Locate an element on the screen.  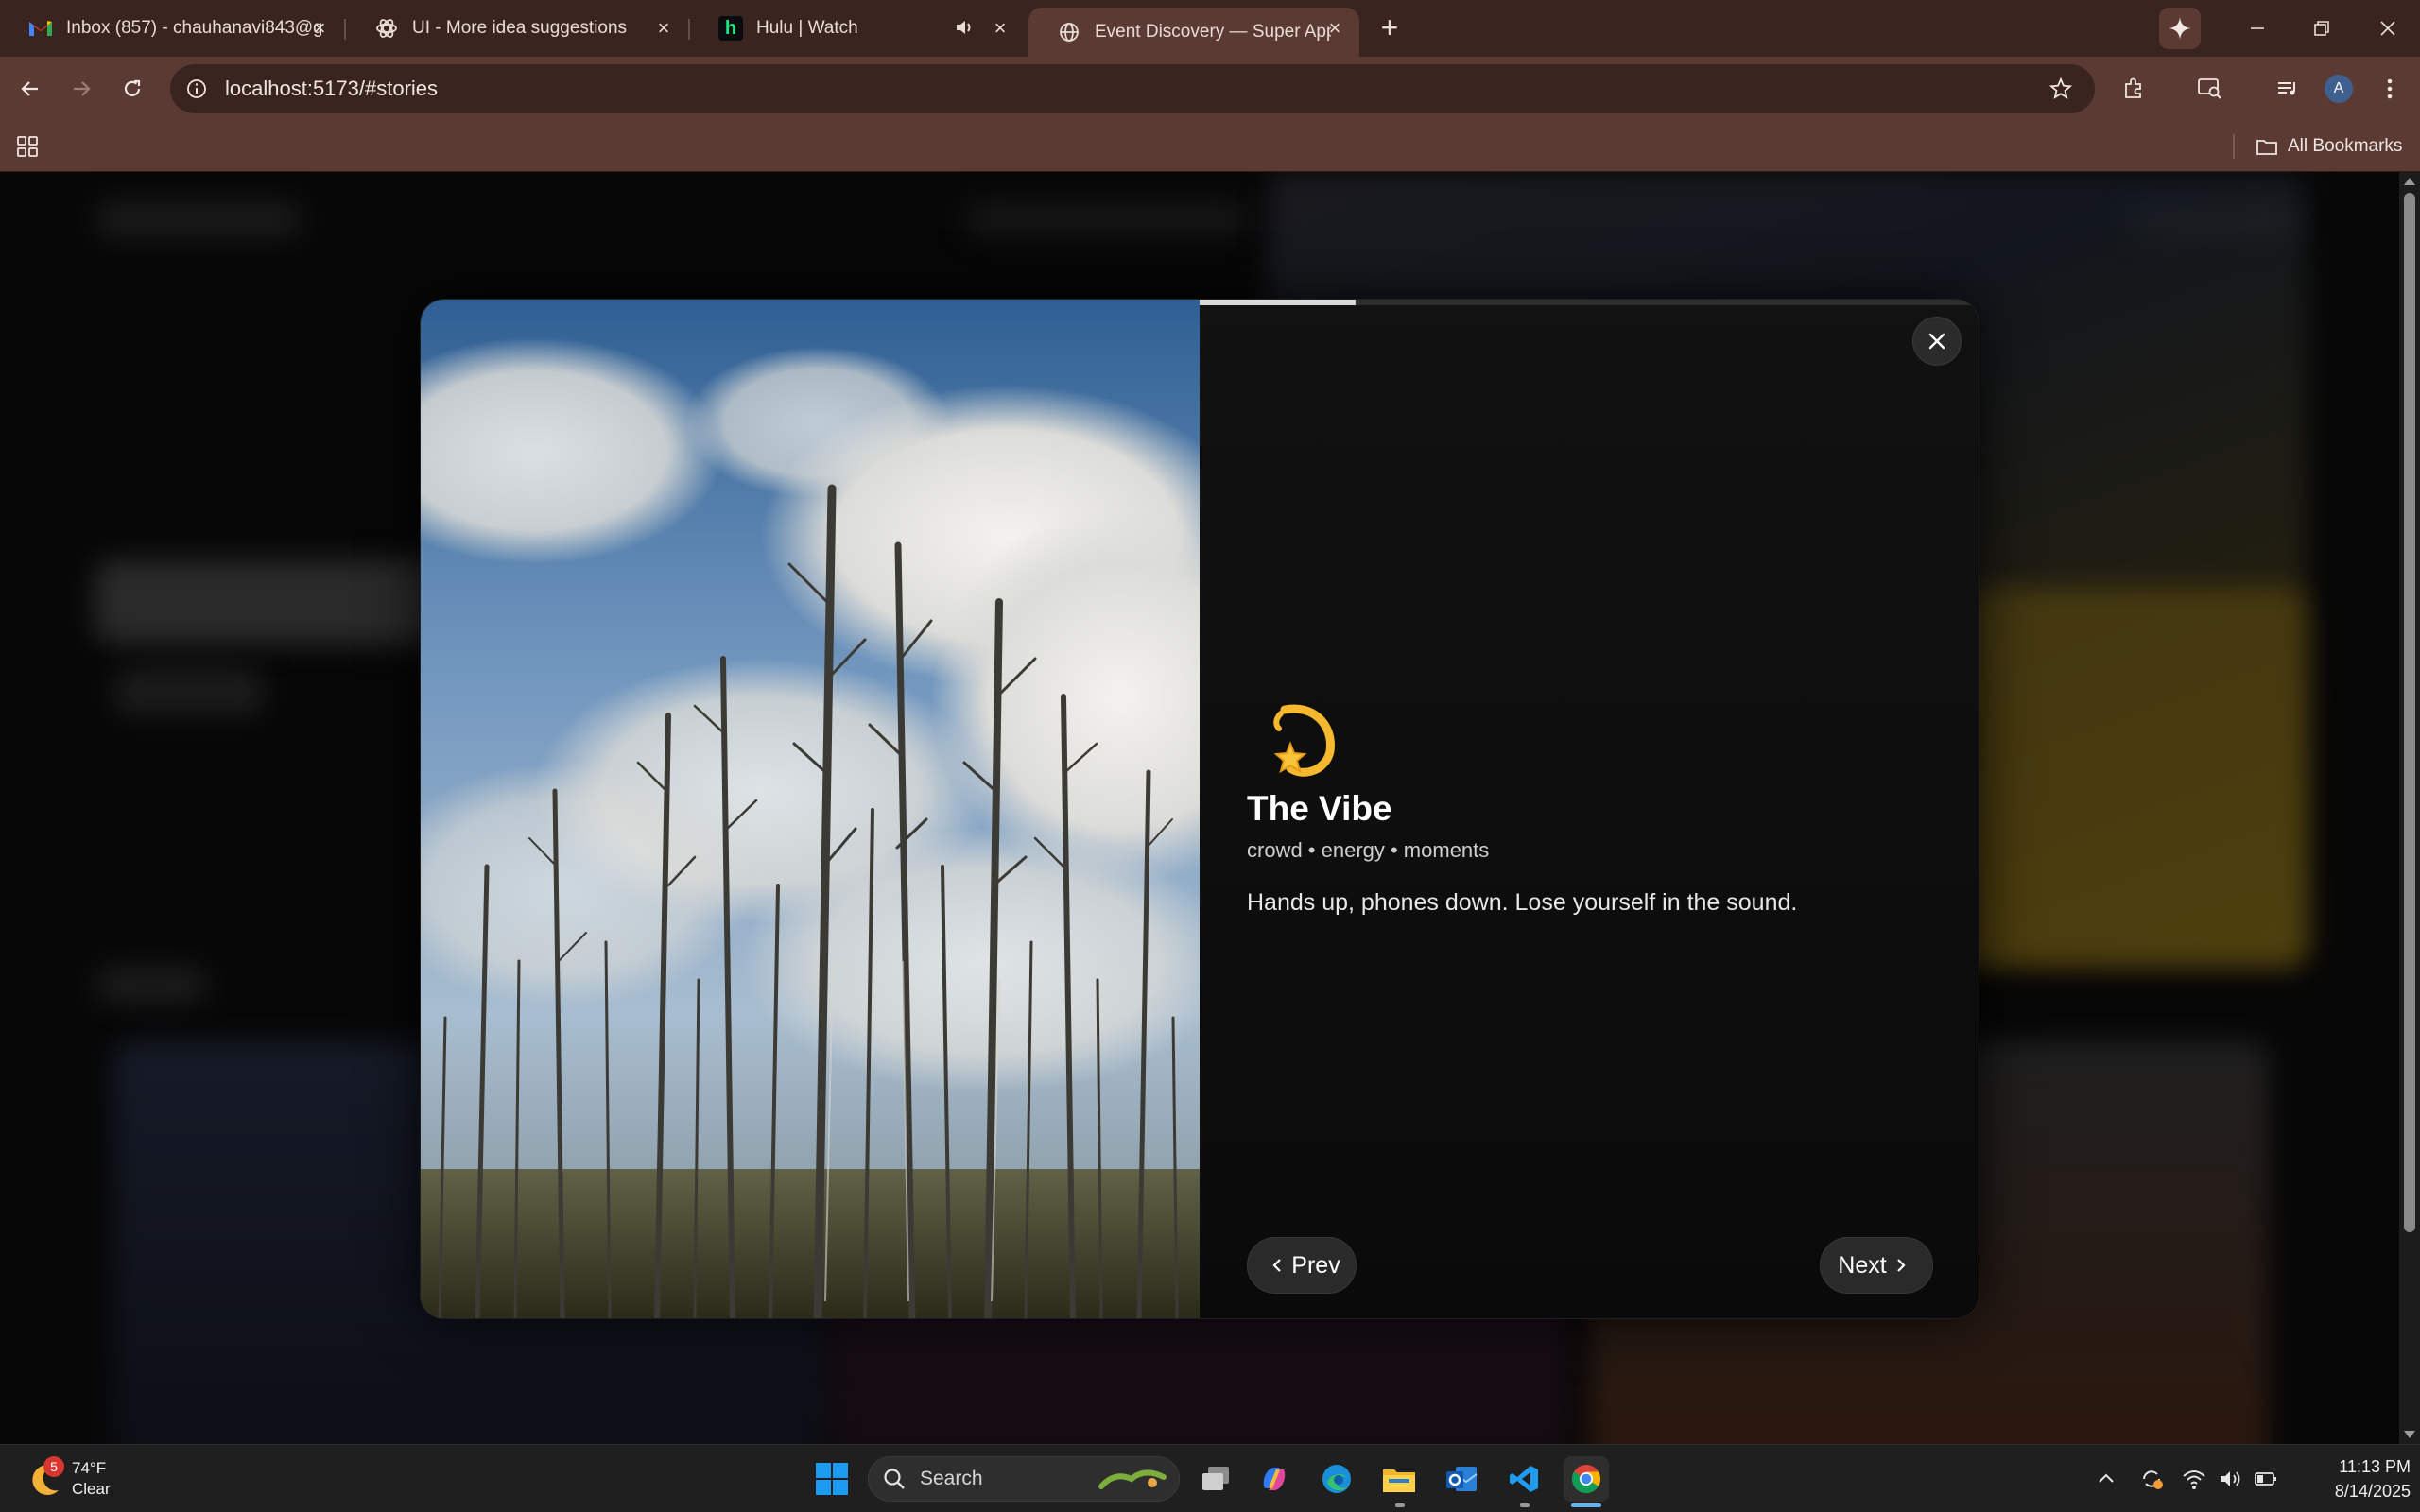
moon-icon: 5 is located at coordinates (45, 1478).